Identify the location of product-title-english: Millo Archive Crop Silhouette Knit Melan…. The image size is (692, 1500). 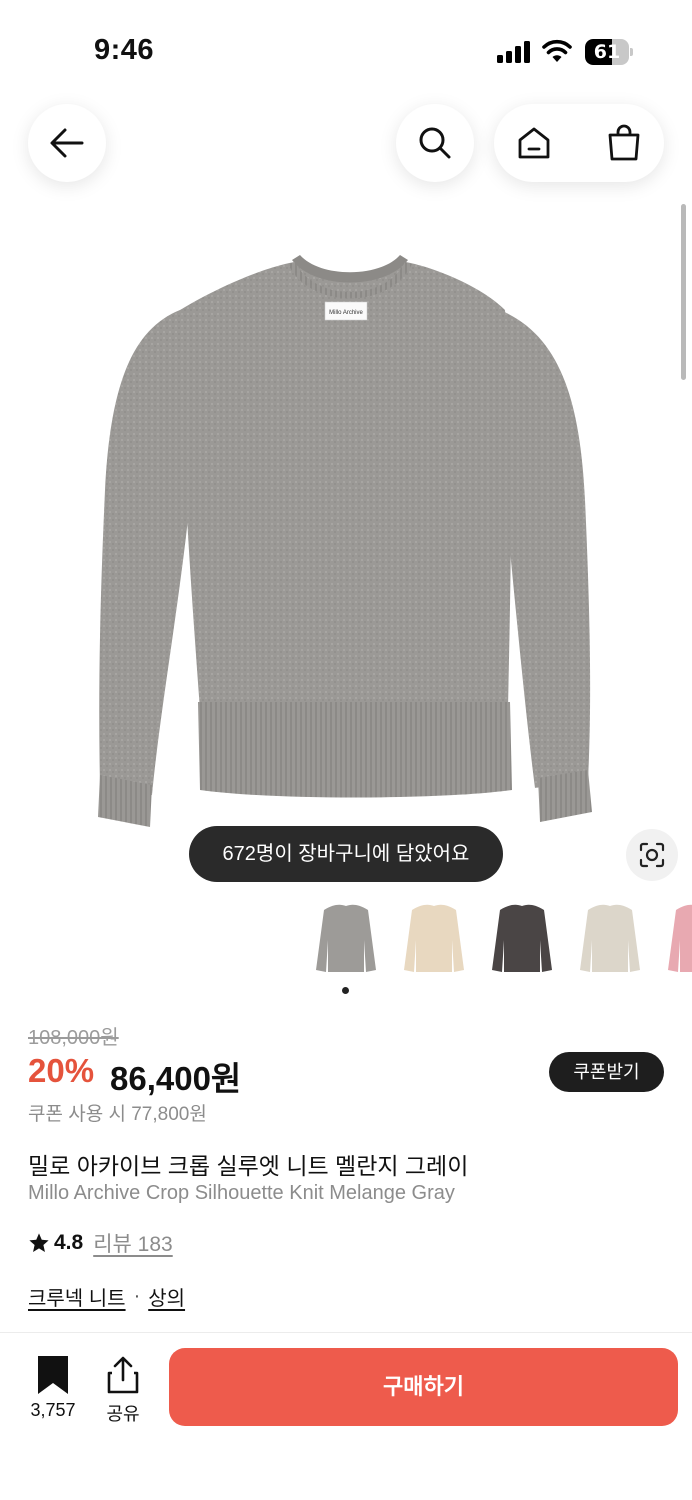
(241, 1193).